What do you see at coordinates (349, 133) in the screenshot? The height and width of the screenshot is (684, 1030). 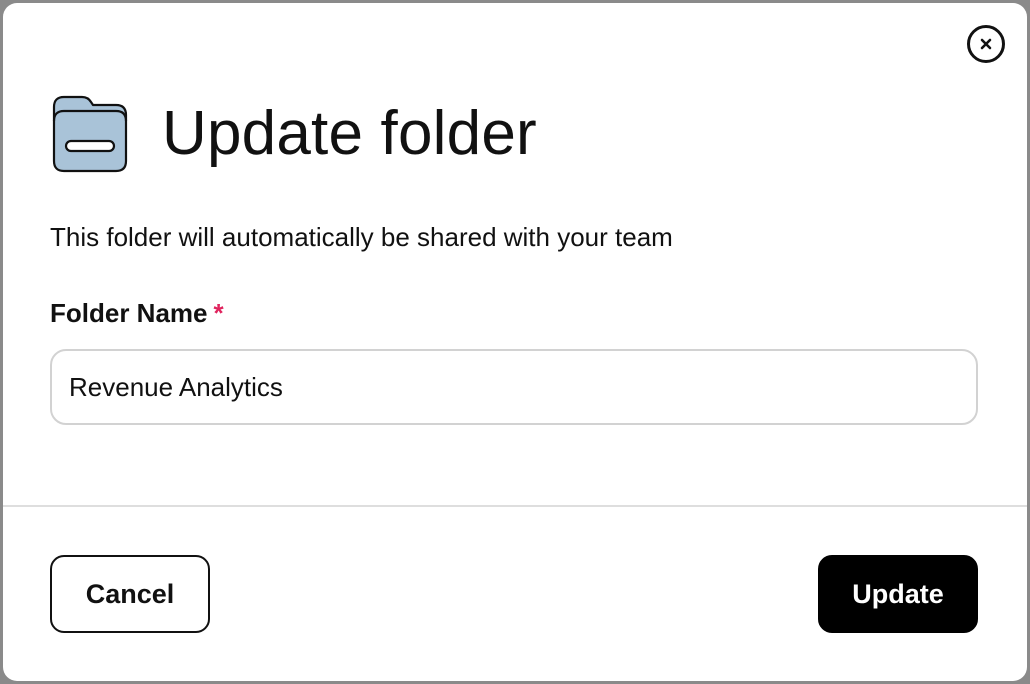 I see `dialog-title: Update folder` at bounding box center [349, 133].